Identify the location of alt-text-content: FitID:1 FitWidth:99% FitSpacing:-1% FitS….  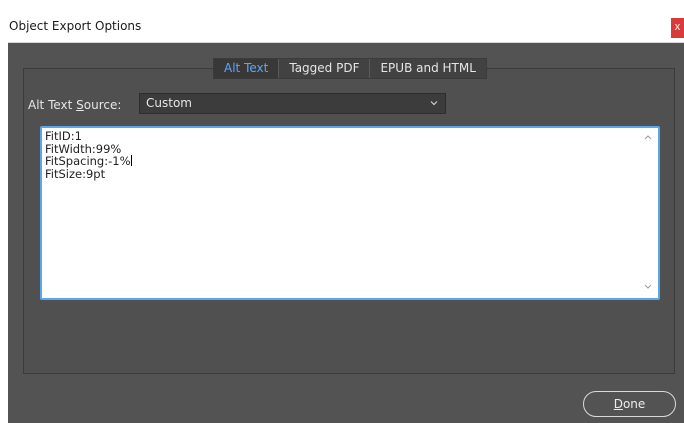
(88, 155).